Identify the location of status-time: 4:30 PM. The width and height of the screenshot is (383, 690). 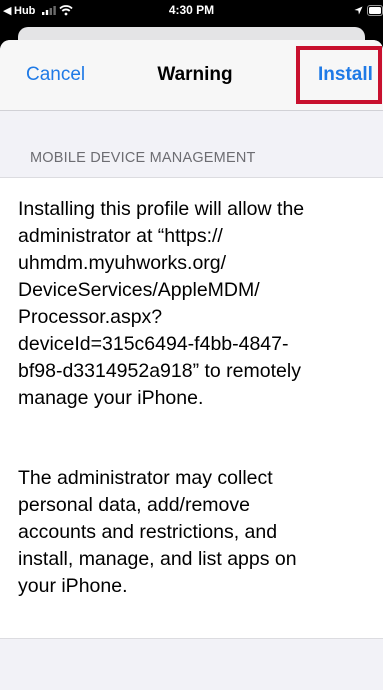
(191, 10).